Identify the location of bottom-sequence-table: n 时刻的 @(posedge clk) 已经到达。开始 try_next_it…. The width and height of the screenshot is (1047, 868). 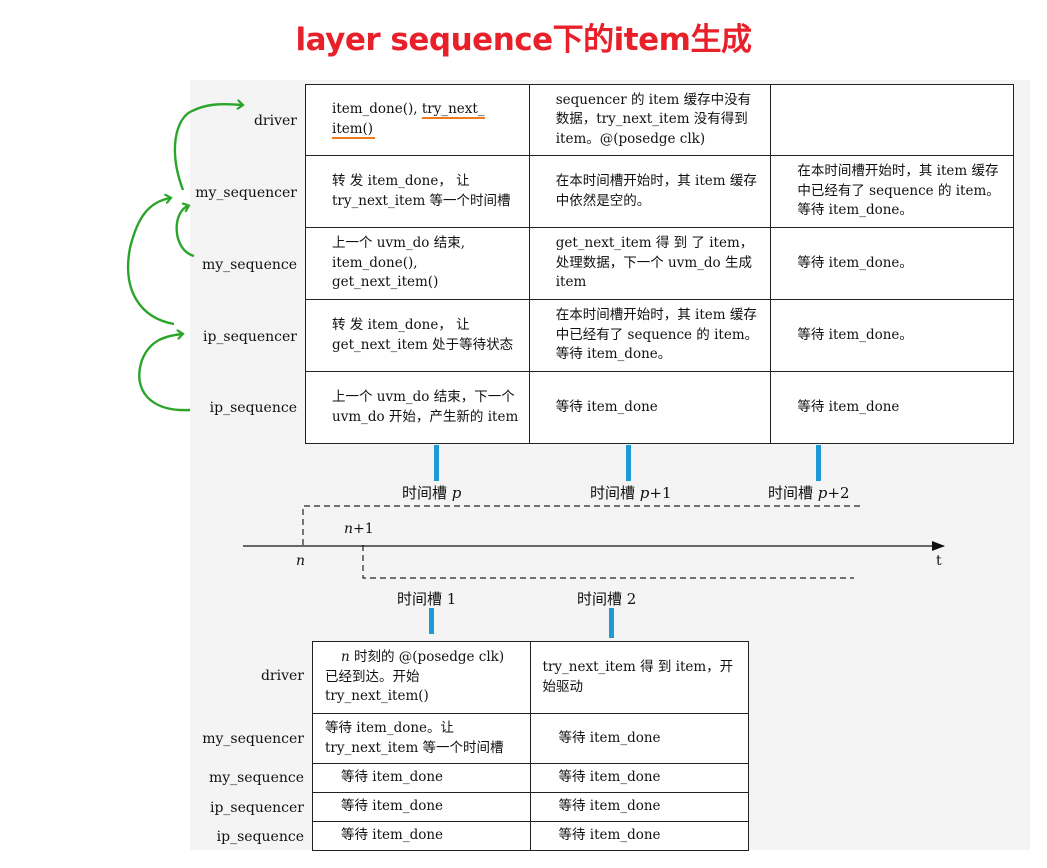
(531, 746).